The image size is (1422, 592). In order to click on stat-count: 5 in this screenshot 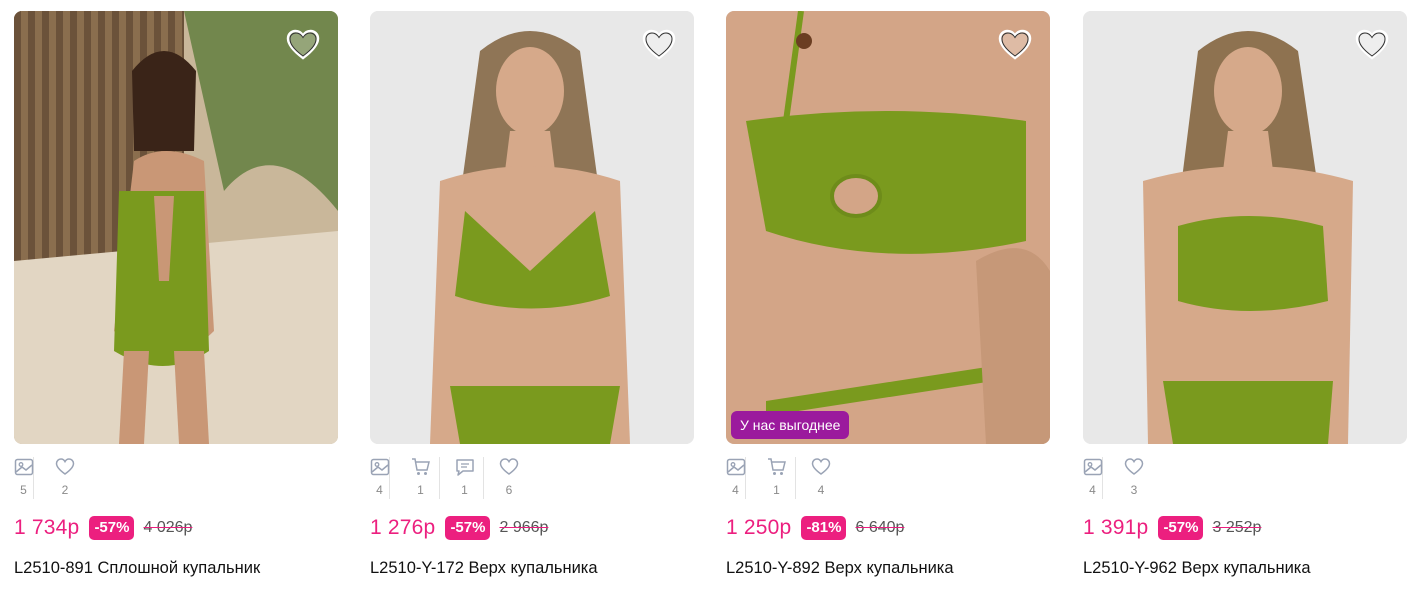, I will do `click(23, 490)`.